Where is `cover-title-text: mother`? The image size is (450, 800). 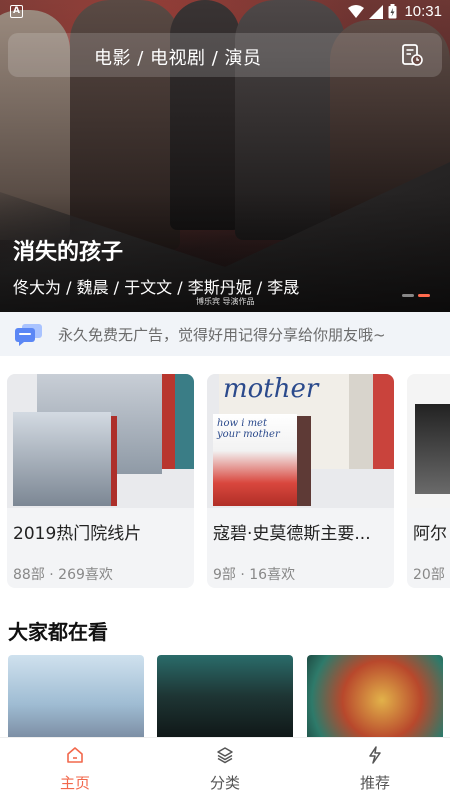
cover-title-text: mother is located at coordinates (271, 389).